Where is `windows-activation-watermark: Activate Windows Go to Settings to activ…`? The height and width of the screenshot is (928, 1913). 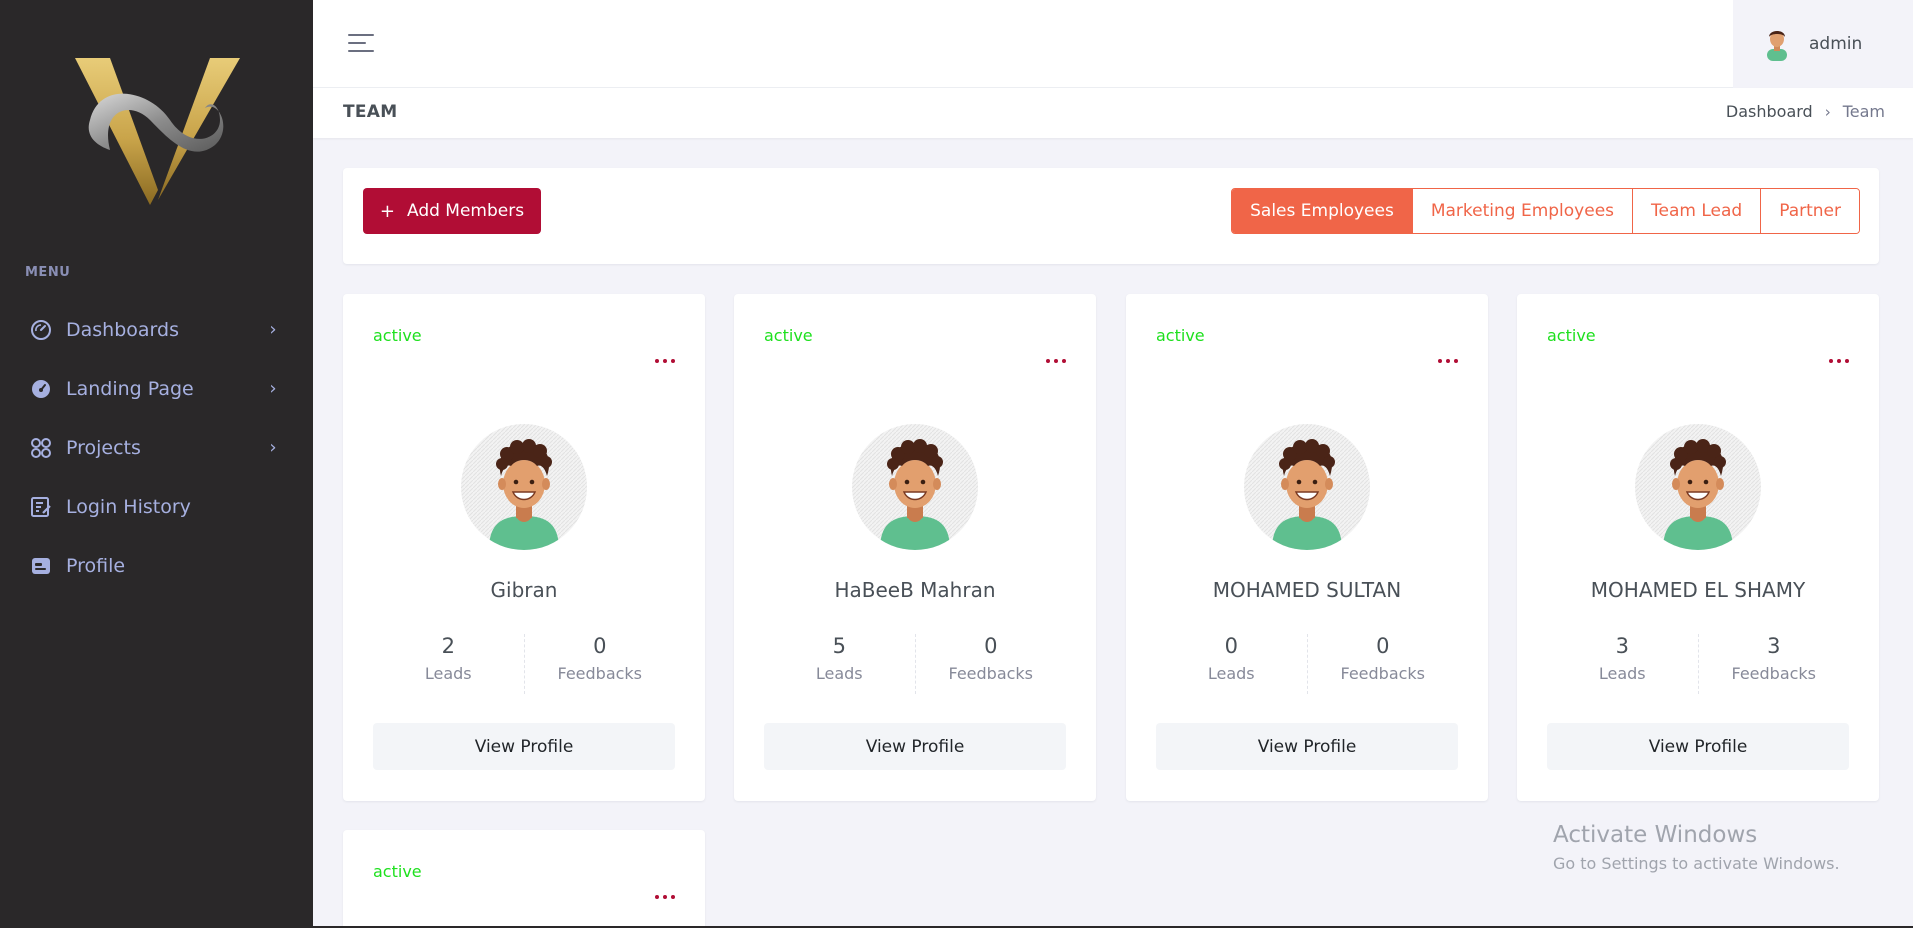
windows-activation-watermark: Activate Windows Go to Settings to activ… is located at coordinates (1696, 847).